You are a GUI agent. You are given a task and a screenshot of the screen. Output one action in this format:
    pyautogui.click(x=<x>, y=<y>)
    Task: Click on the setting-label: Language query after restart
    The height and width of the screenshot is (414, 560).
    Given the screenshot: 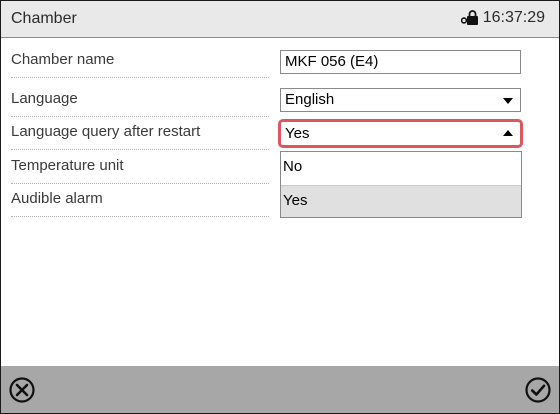 What is the action you would take?
    pyautogui.click(x=106, y=131)
    